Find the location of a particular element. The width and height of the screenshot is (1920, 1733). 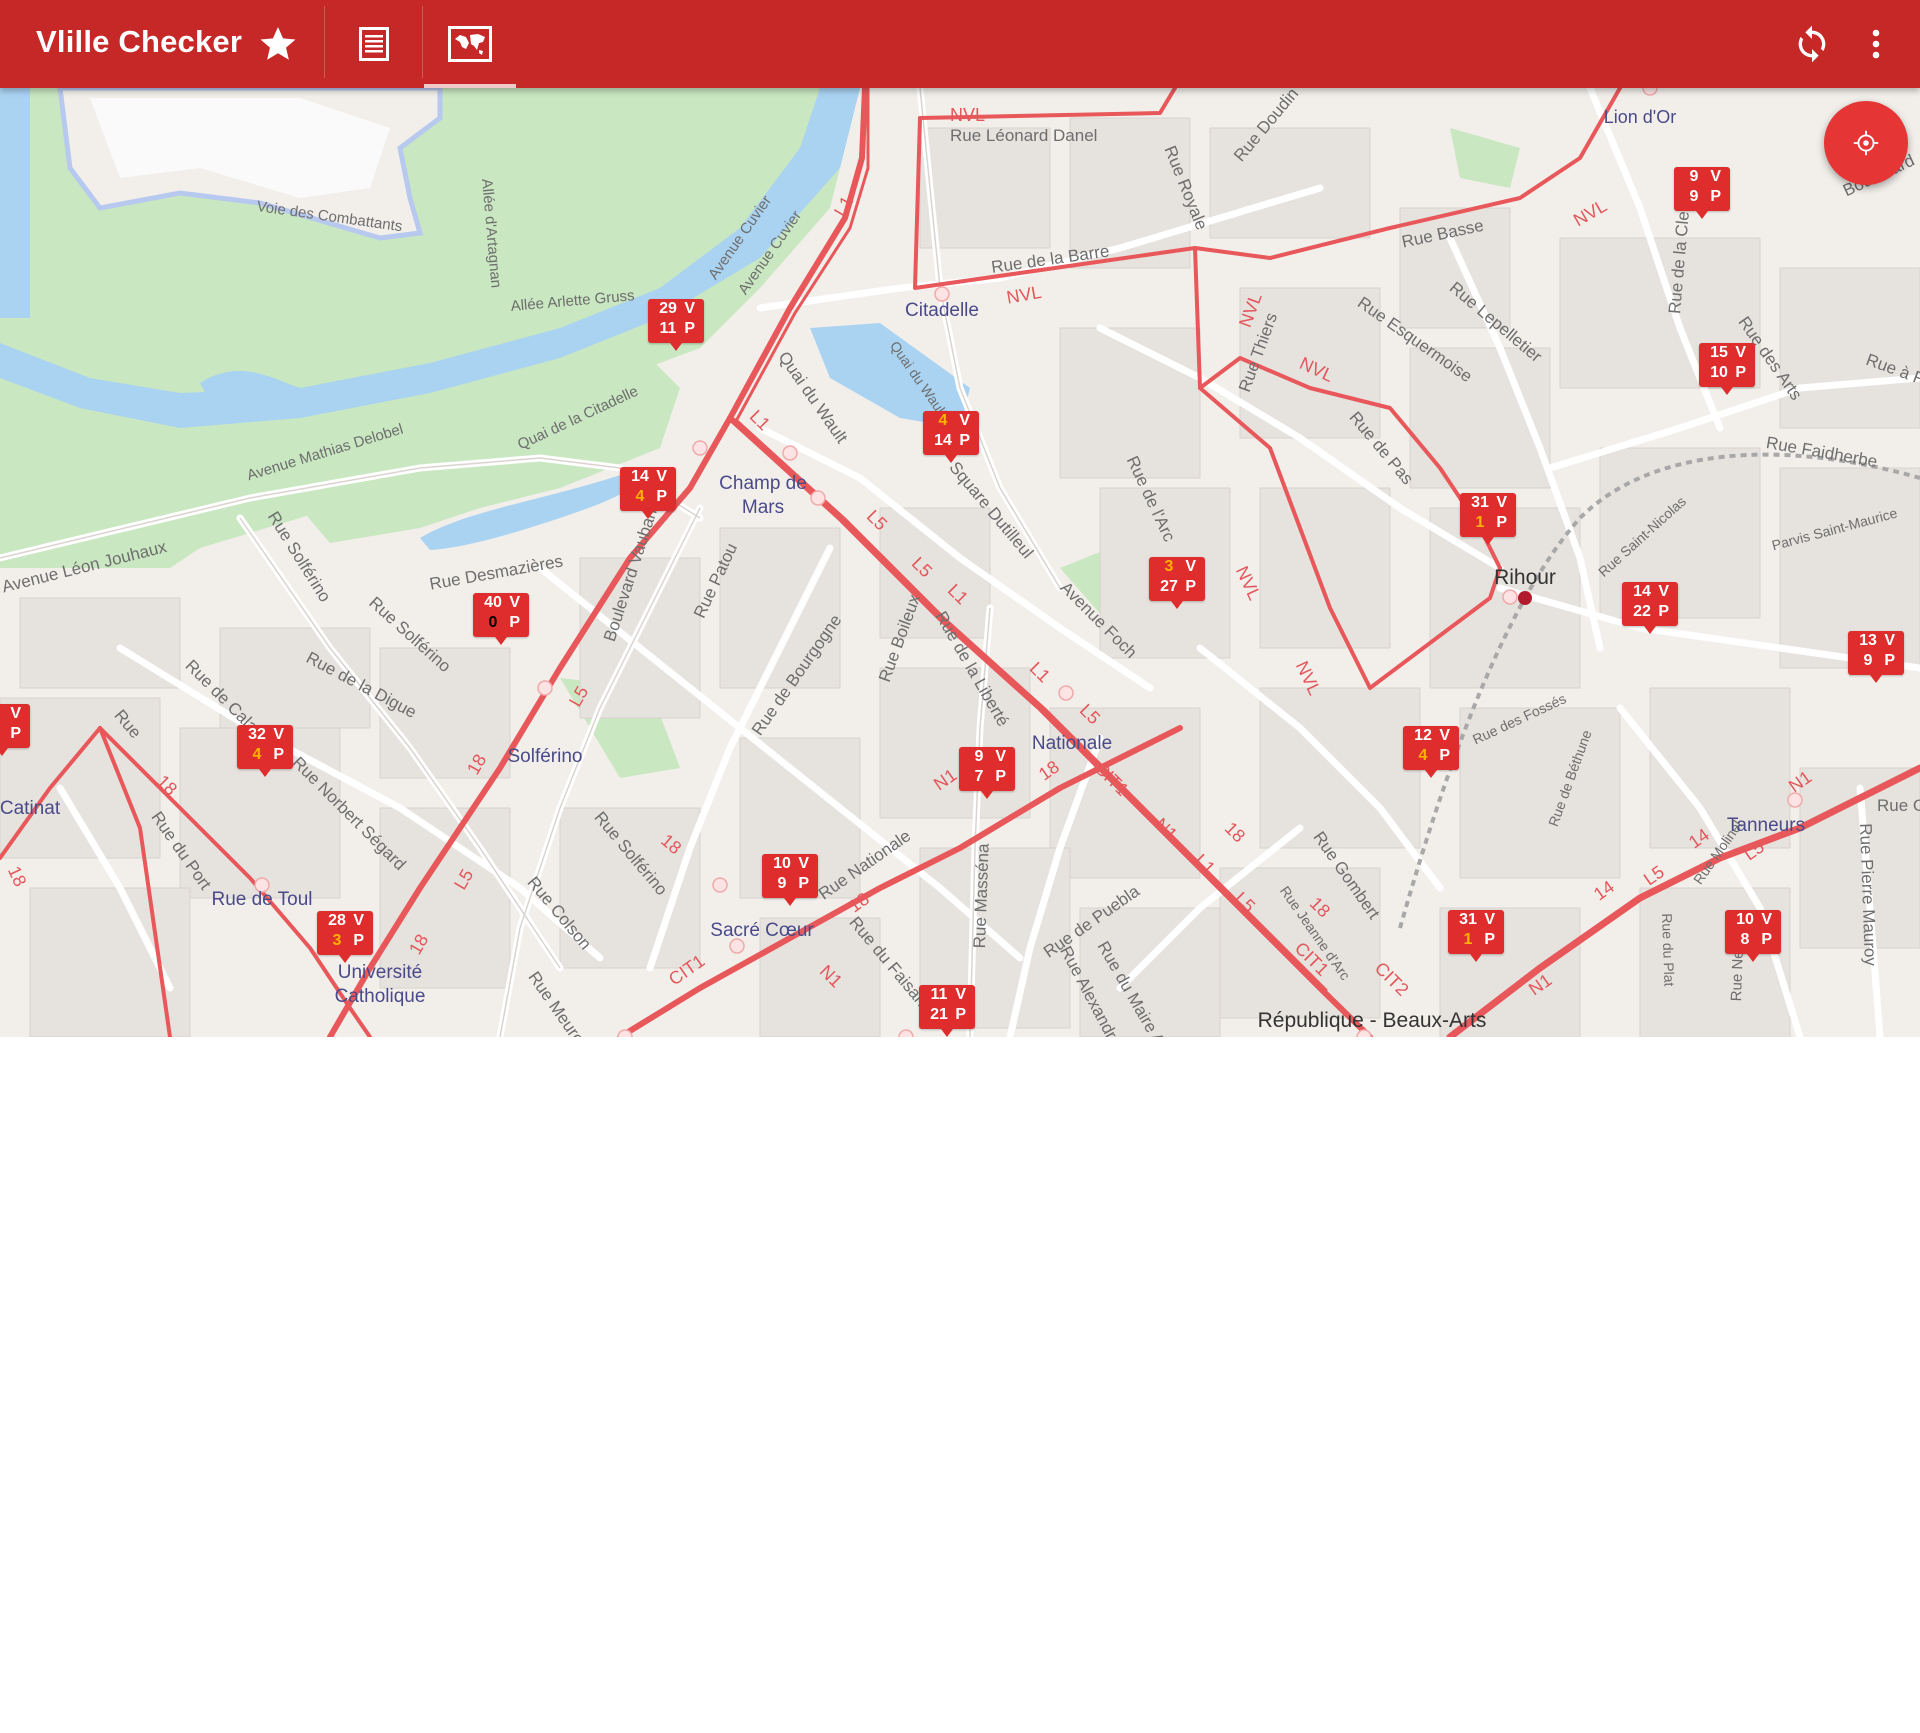

place-label: Champ de Mars is located at coordinates (763, 495).